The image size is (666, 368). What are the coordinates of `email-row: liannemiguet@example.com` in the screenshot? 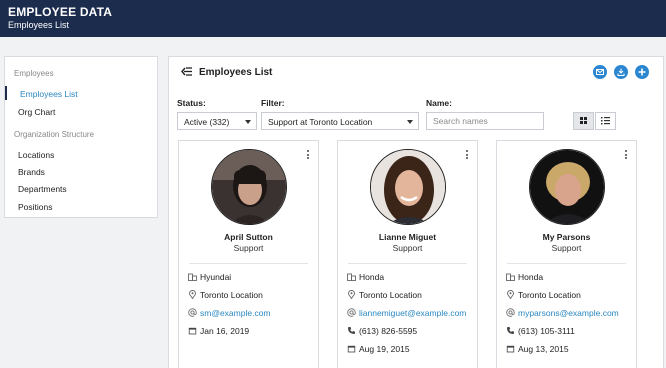 It's located at (406, 314).